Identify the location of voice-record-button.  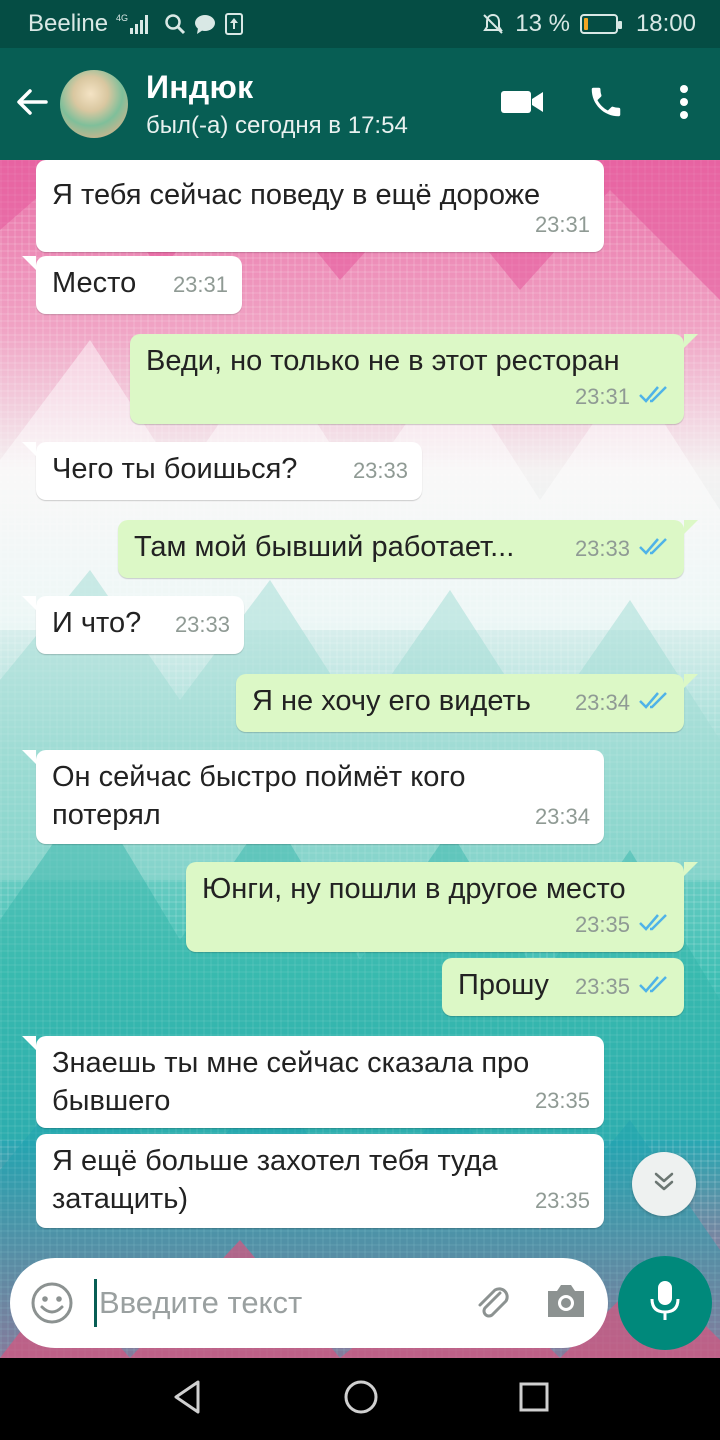
(665, 1303).